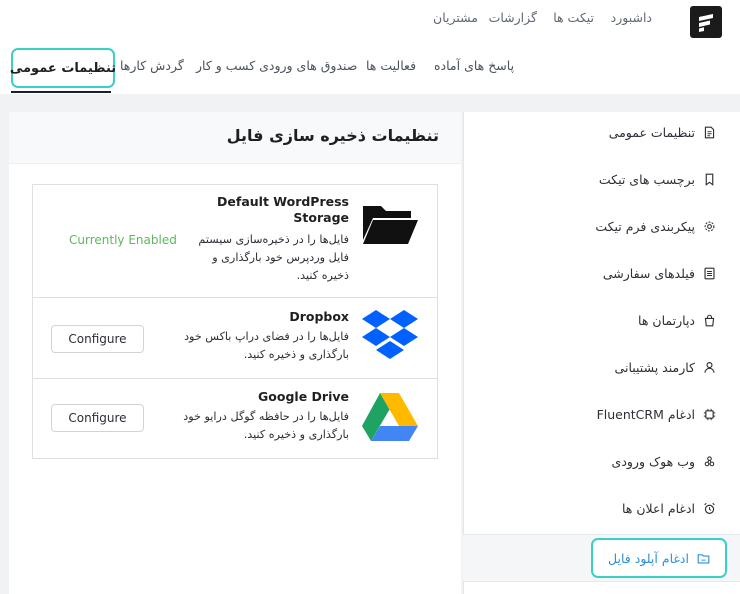  What do you see at coordinates (332, 135) in the screenshot?
I see `page-title: تنظیمات ذخیره سازی فایل` at bounding box center [332, 135].